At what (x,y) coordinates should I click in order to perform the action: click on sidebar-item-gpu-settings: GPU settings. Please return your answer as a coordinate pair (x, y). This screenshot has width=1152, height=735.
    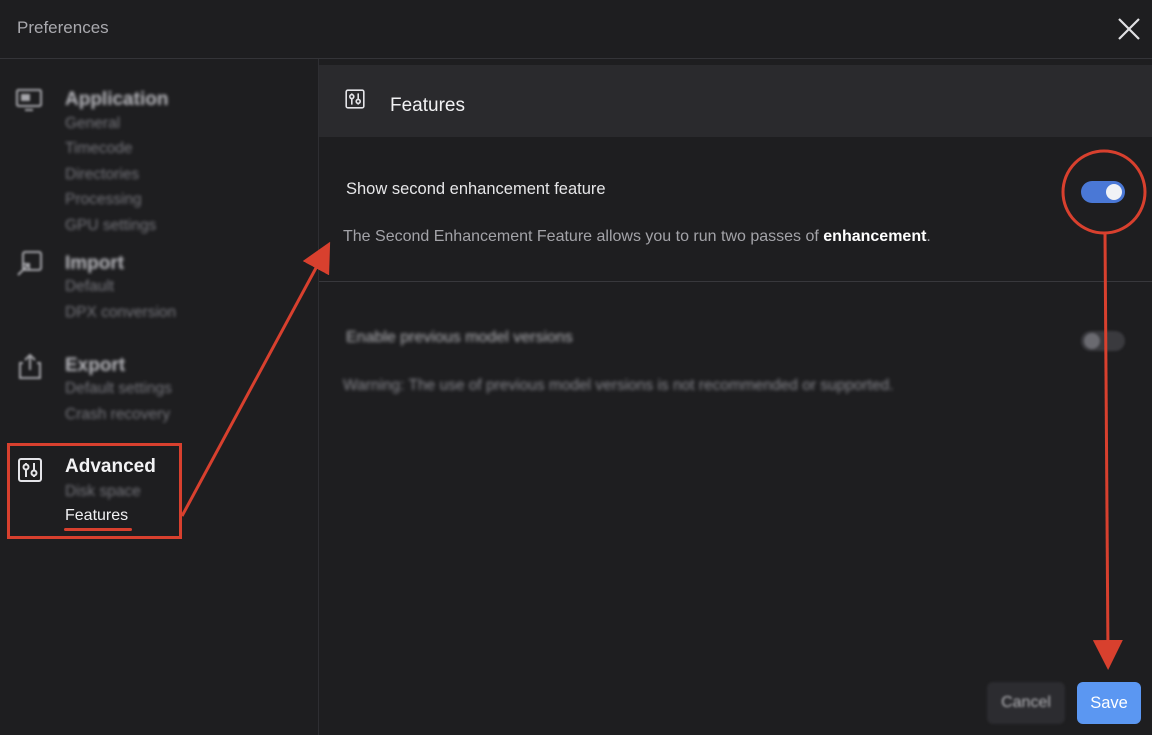
    Looking at the image, I should click on (110, 226).